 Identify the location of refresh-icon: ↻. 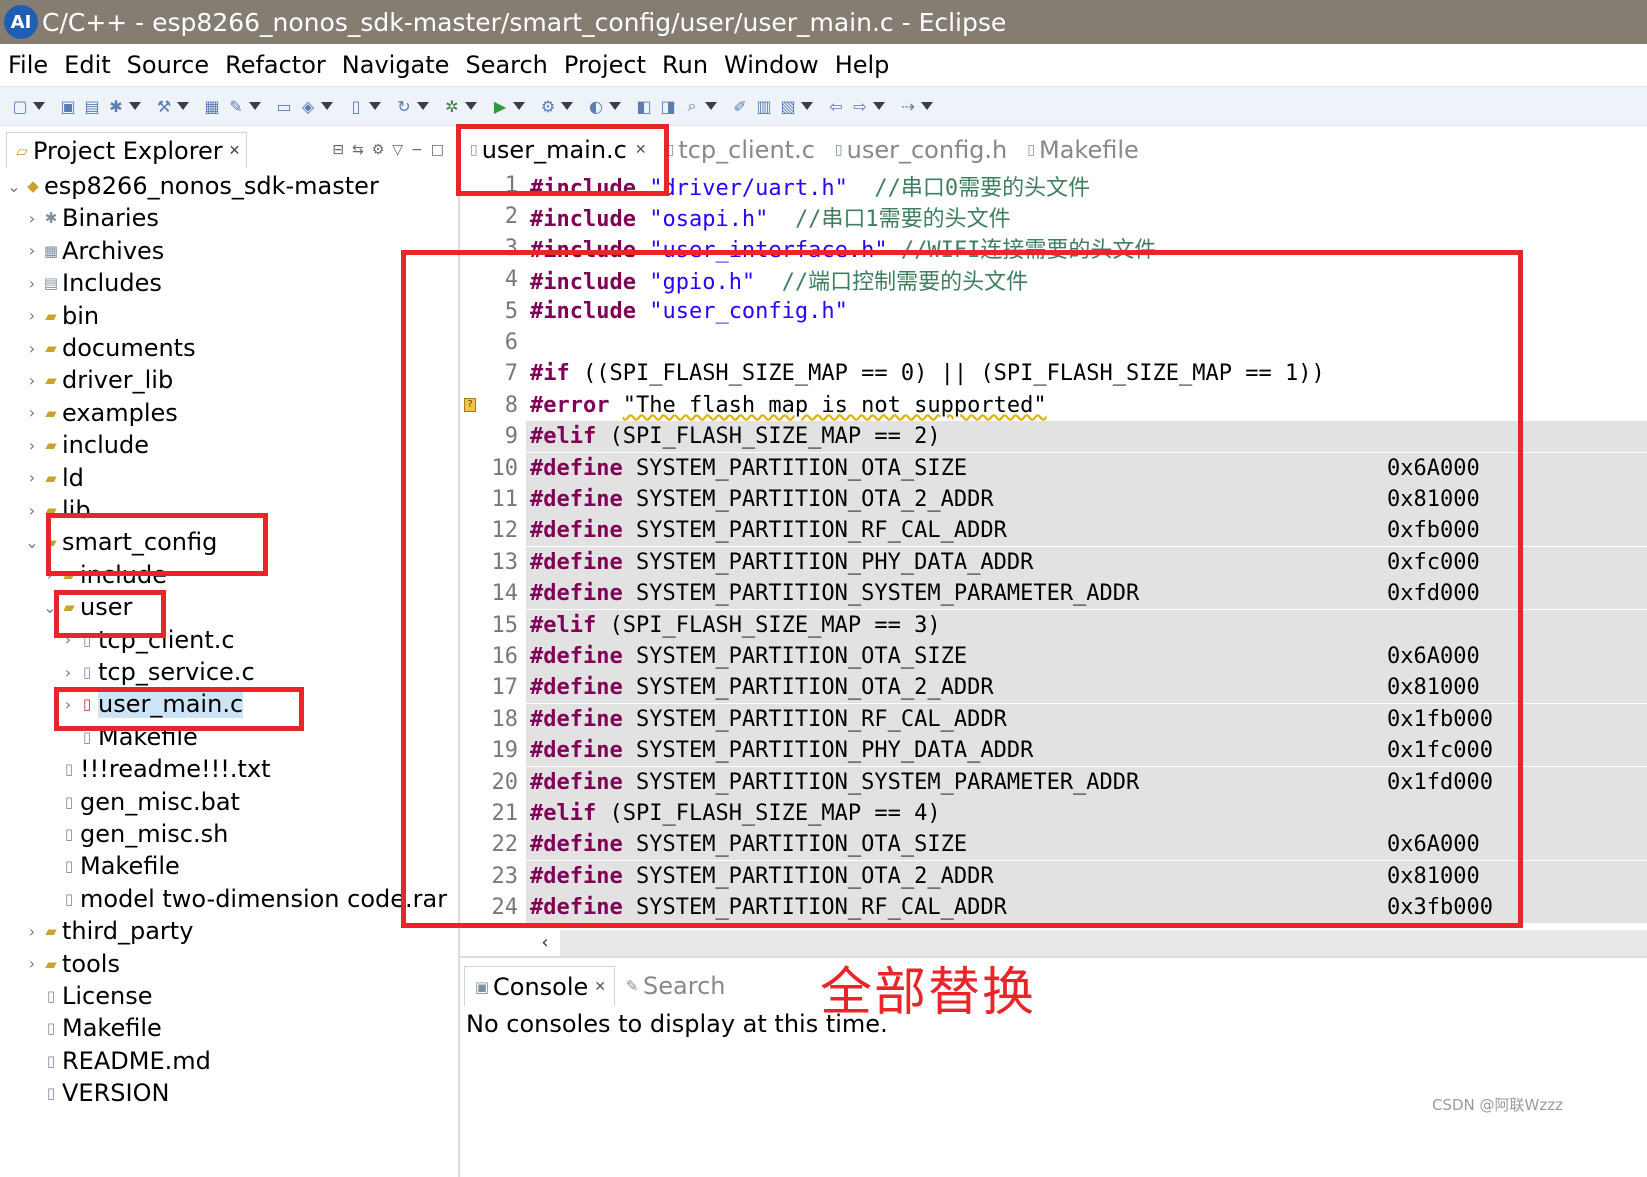
(404, 106).